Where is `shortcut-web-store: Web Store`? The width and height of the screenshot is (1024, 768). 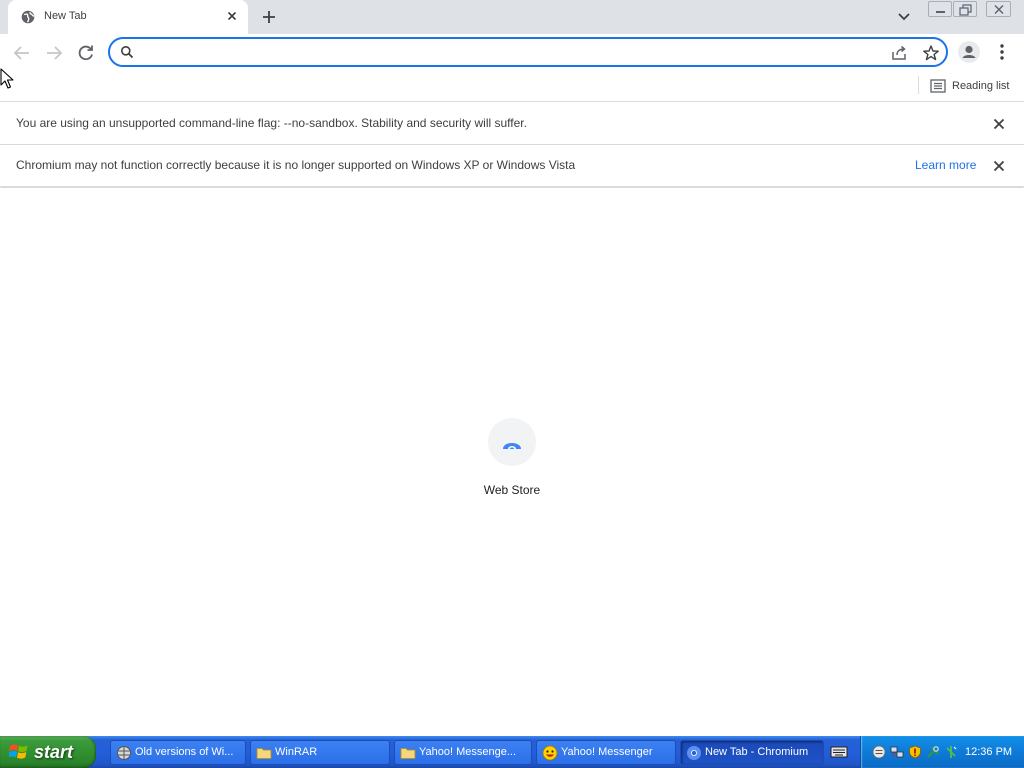 shortcut-web-store: Web Store is located at coordinates (512, 459).